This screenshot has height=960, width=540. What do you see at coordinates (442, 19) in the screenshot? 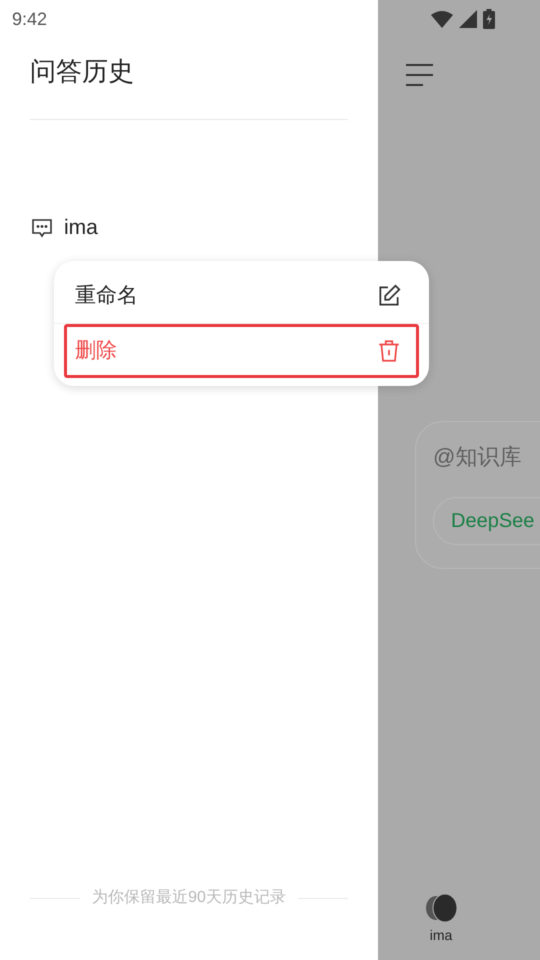
I see `wifi-icon` at bounding box center [442, 19].